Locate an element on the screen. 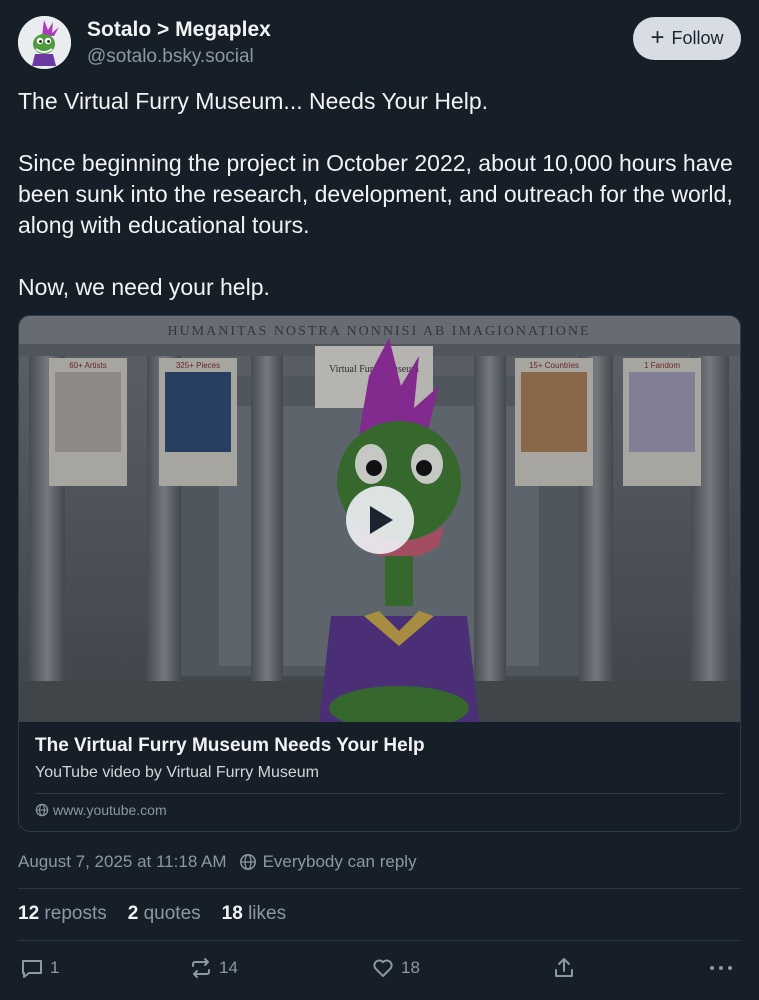  share-icon is located at coordinates (564, 967).